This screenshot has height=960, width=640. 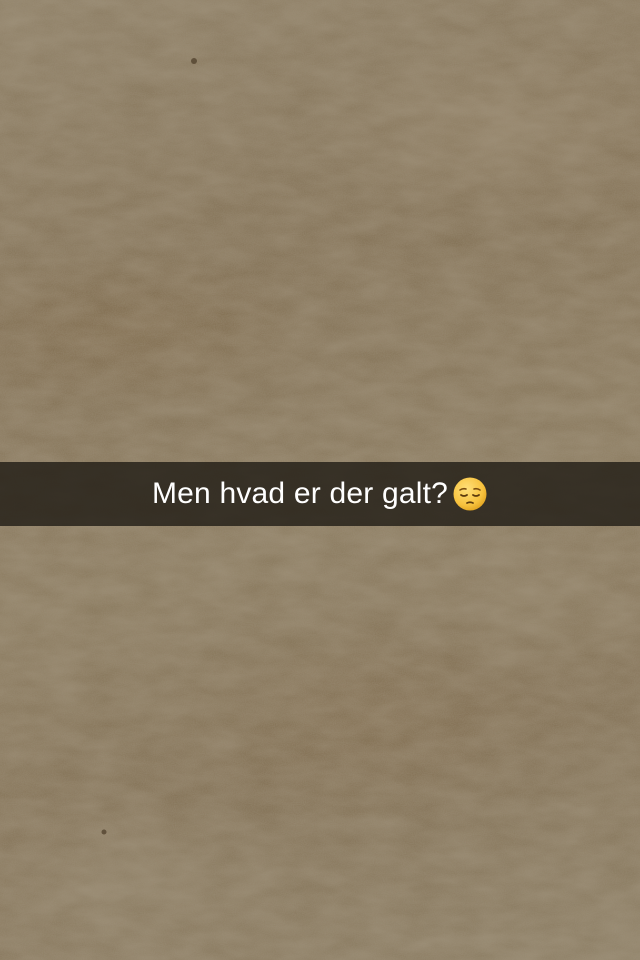 What do you see at coordinates (300, 493) in the screenshot?
I see `caption-text: Men hvad er der galt?` at bounding box center [300, 493].